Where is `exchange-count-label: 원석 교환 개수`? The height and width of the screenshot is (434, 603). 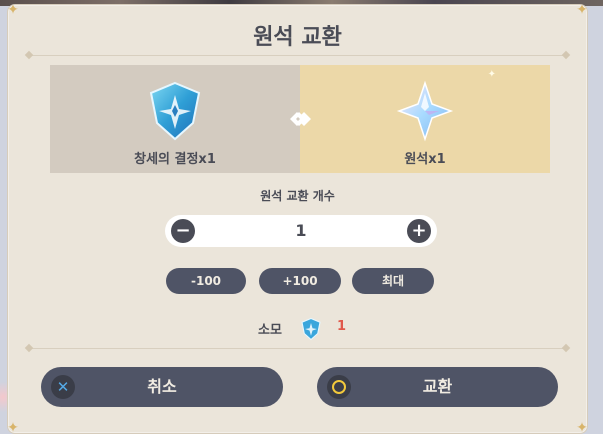 exchange-count-label: 원석 교환 개수 is located at coordinates (297, 196).